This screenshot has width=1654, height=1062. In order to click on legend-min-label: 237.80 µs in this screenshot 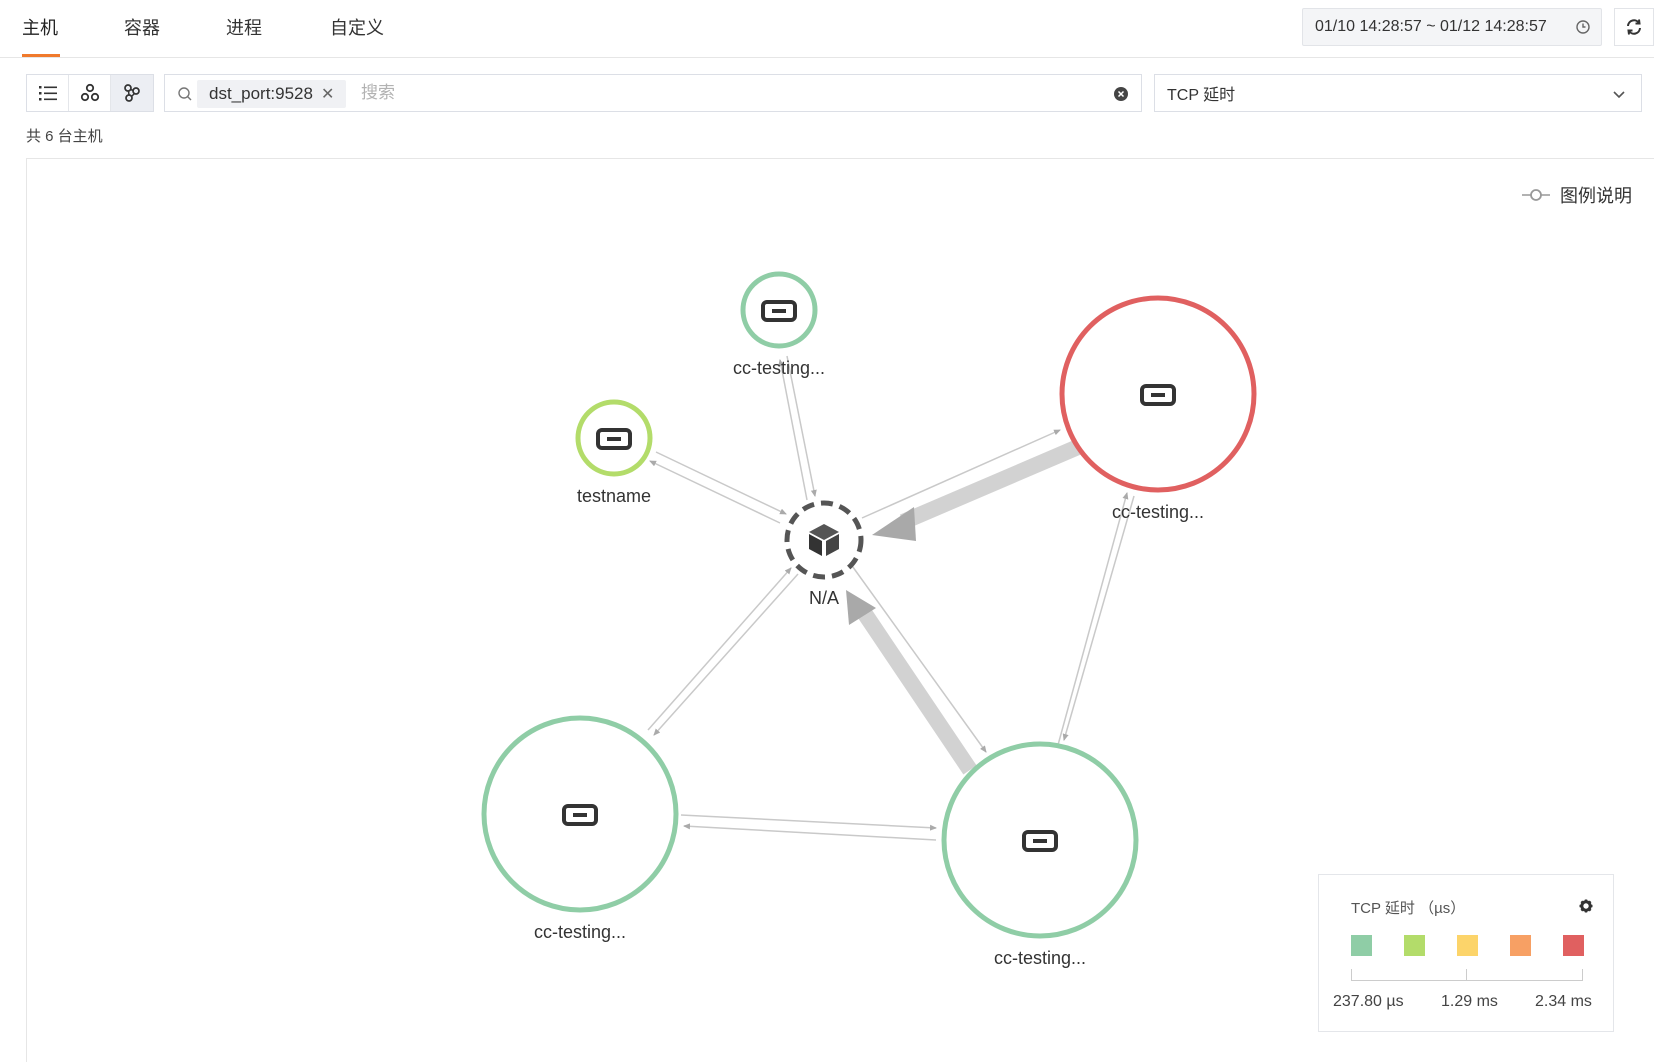, I will do `click(1368, 1001)`.